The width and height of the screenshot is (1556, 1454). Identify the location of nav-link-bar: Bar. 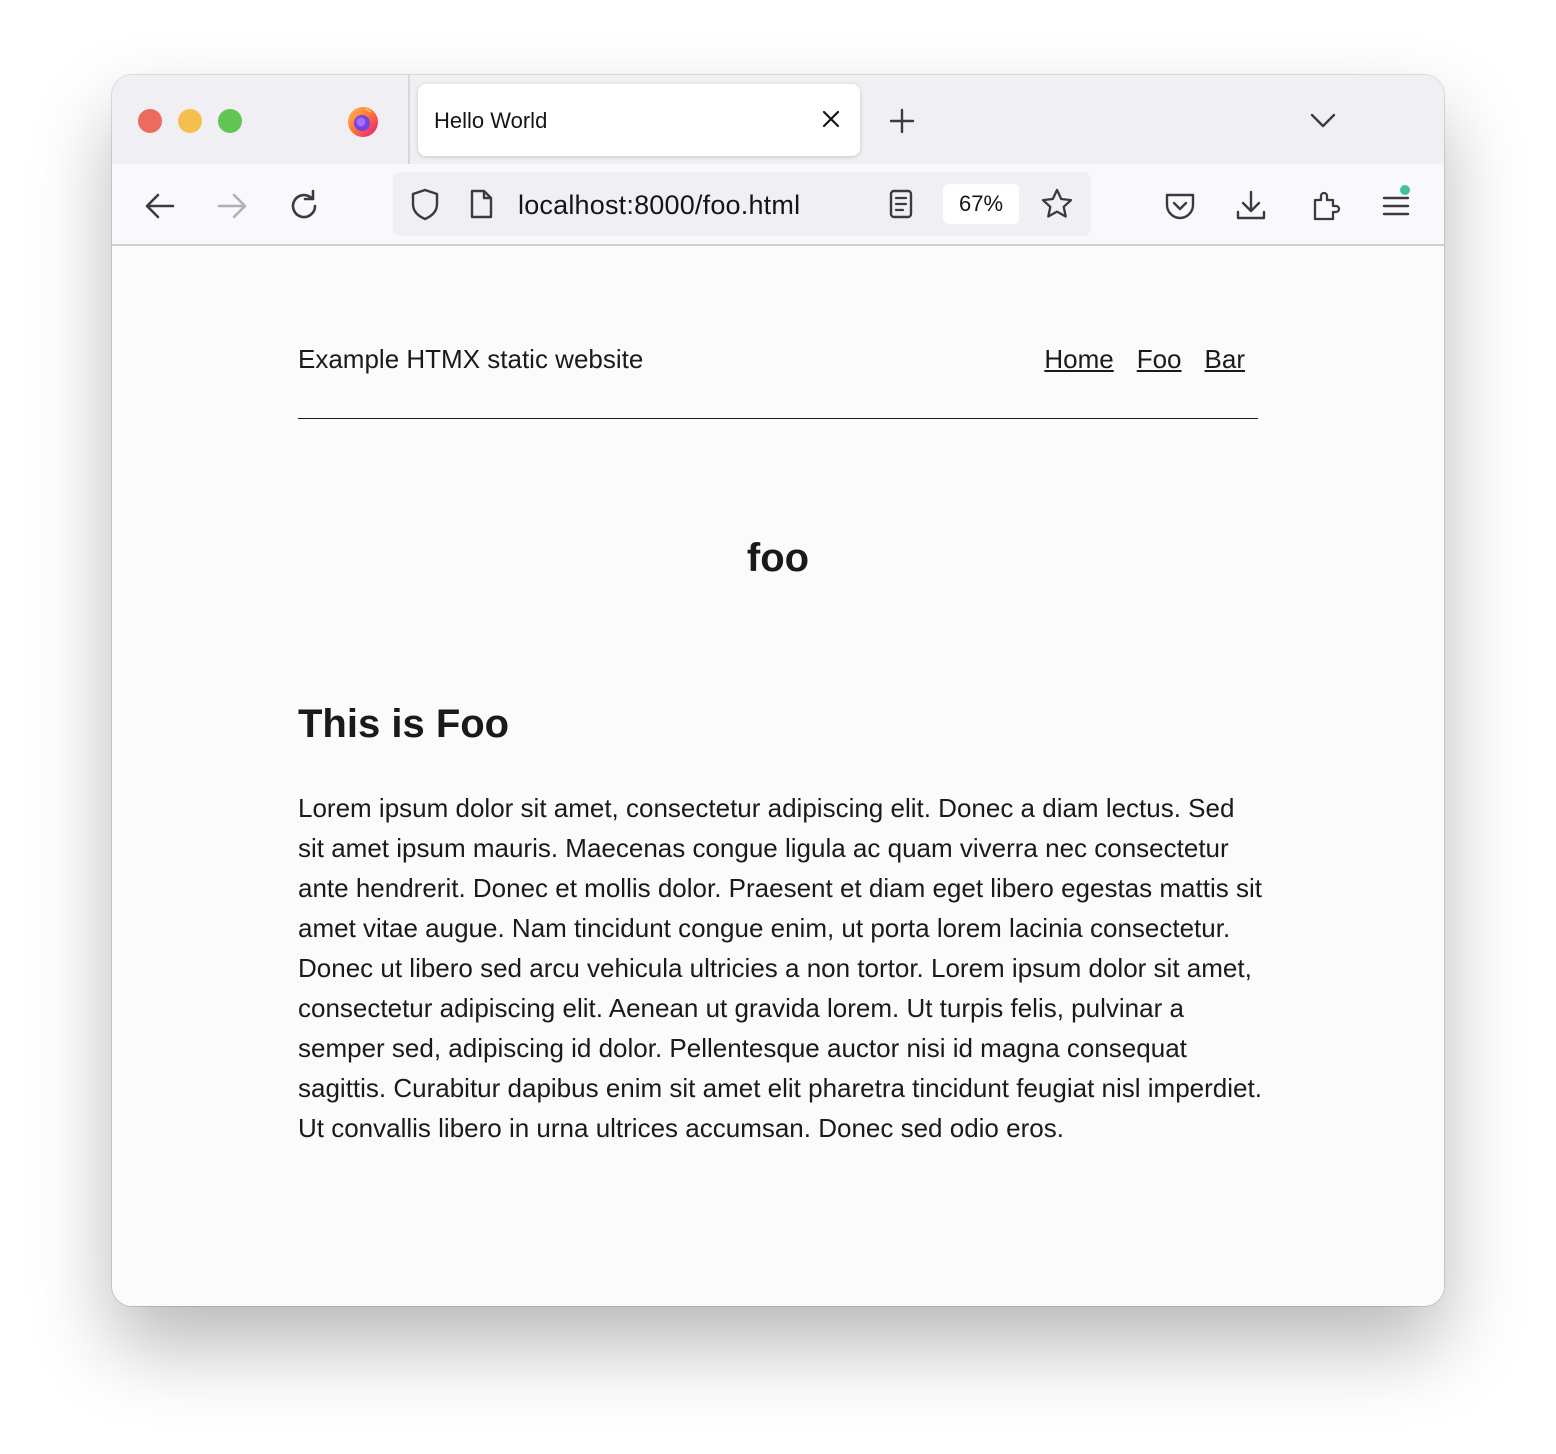
(1225, 359).